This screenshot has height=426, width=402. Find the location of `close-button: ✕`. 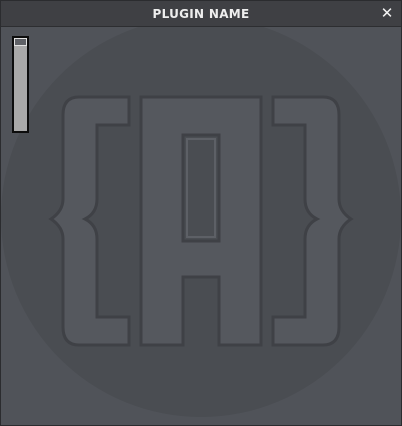

close-button: ✕ is located at coordinates (387, 13).